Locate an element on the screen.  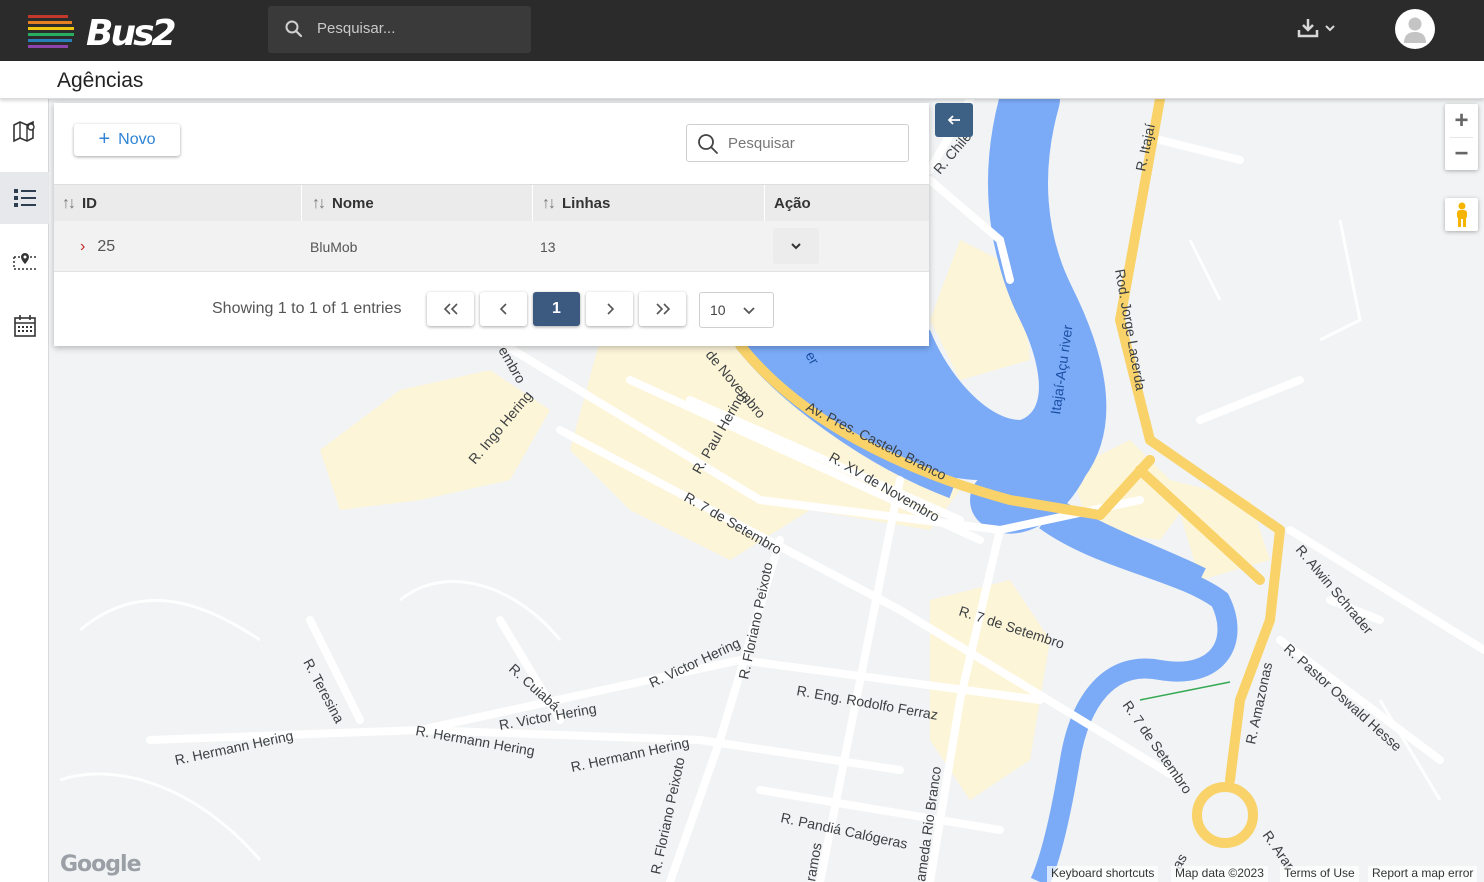
sidebar-item-list is located at coordinates (24, 198).